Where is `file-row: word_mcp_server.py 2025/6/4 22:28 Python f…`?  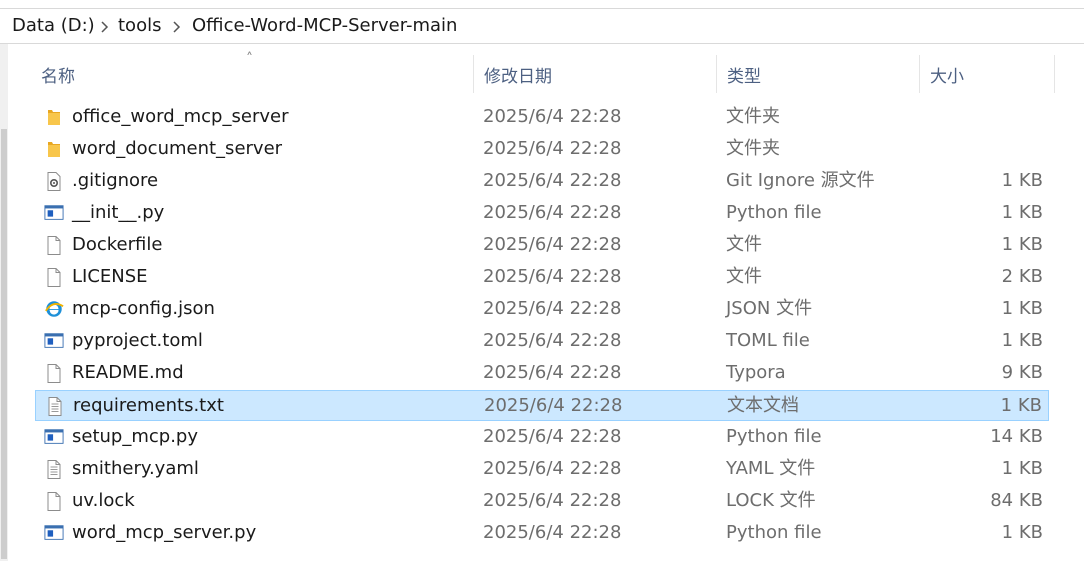 file-row: word_mcp_server.py 2025/6/4 22:28 Python f… is located at coordinates (542, 533).